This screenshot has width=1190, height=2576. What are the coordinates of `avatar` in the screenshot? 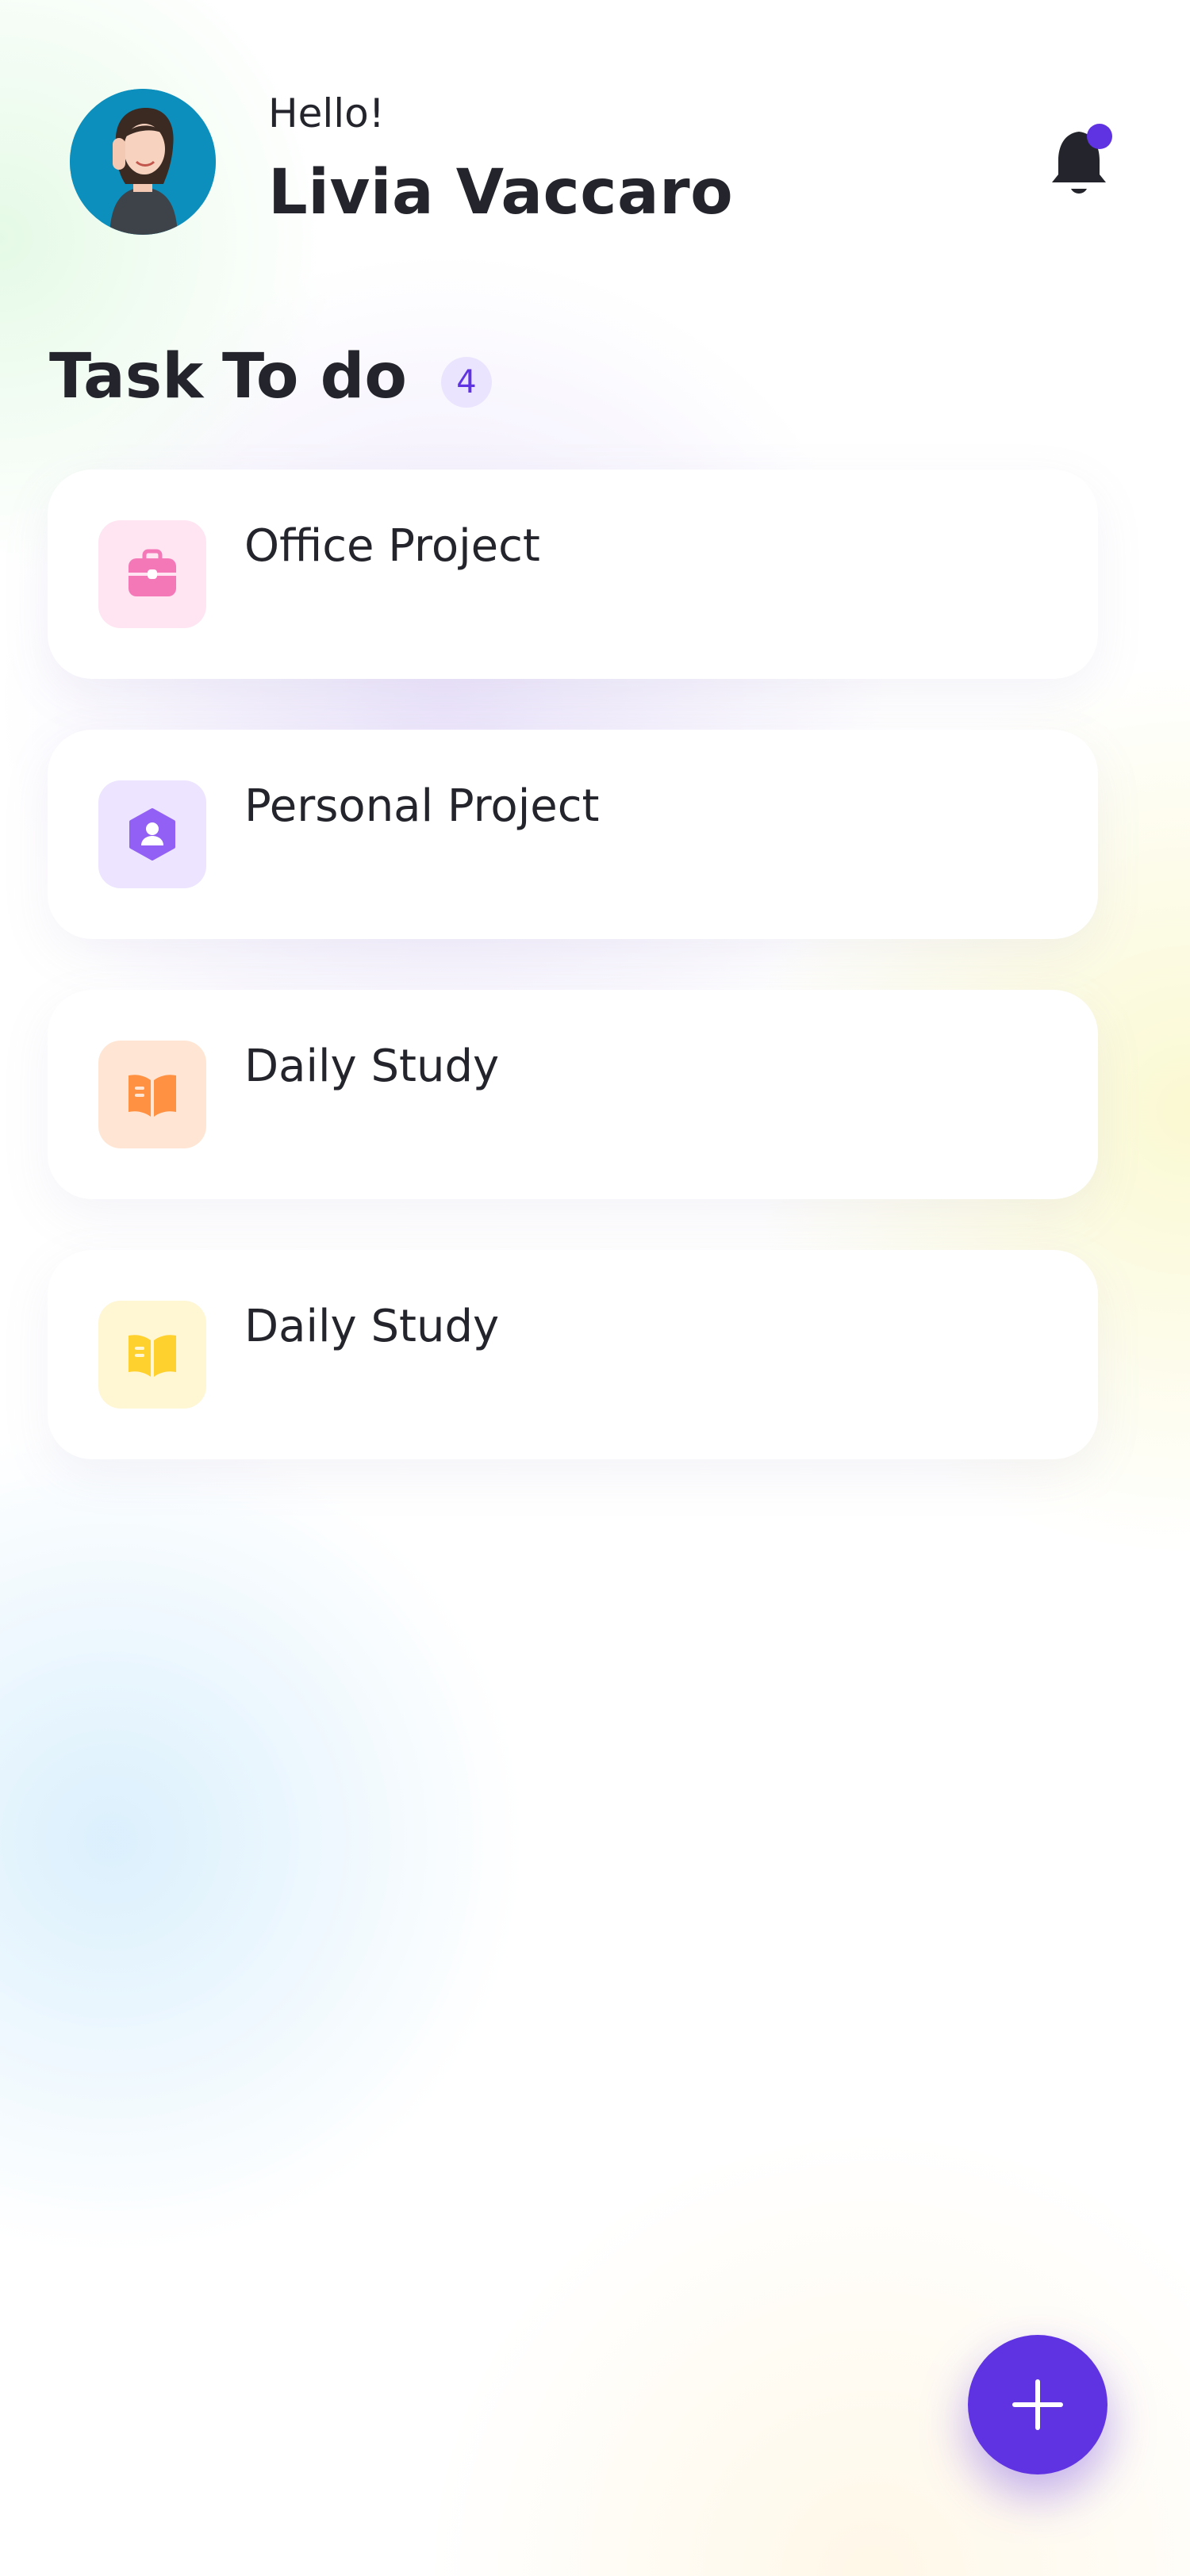 It's located at (143, 162).